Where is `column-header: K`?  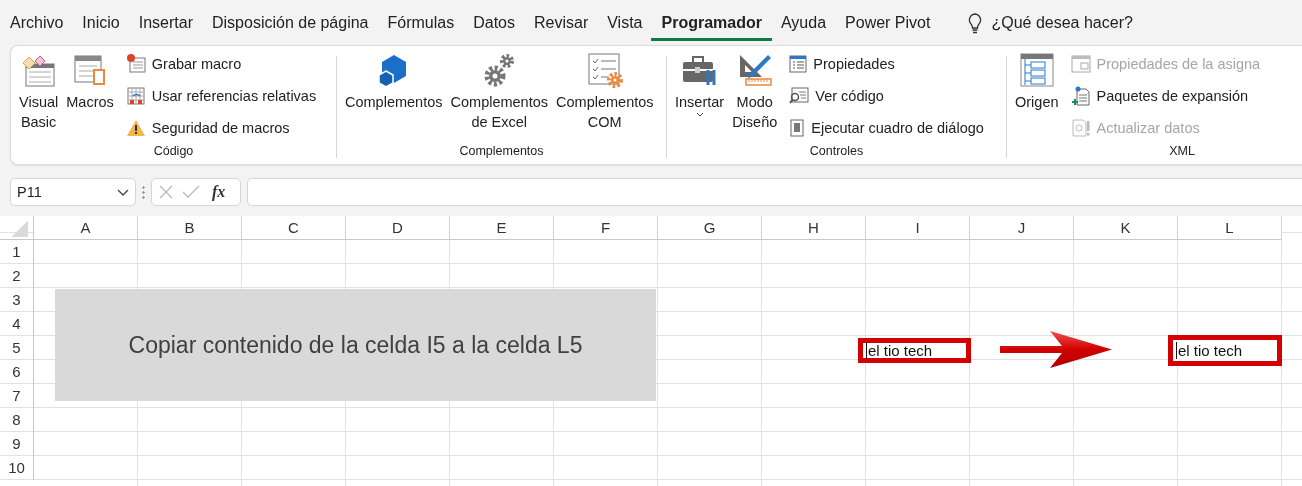 column-header: K is located at coordinates (1126, 228).